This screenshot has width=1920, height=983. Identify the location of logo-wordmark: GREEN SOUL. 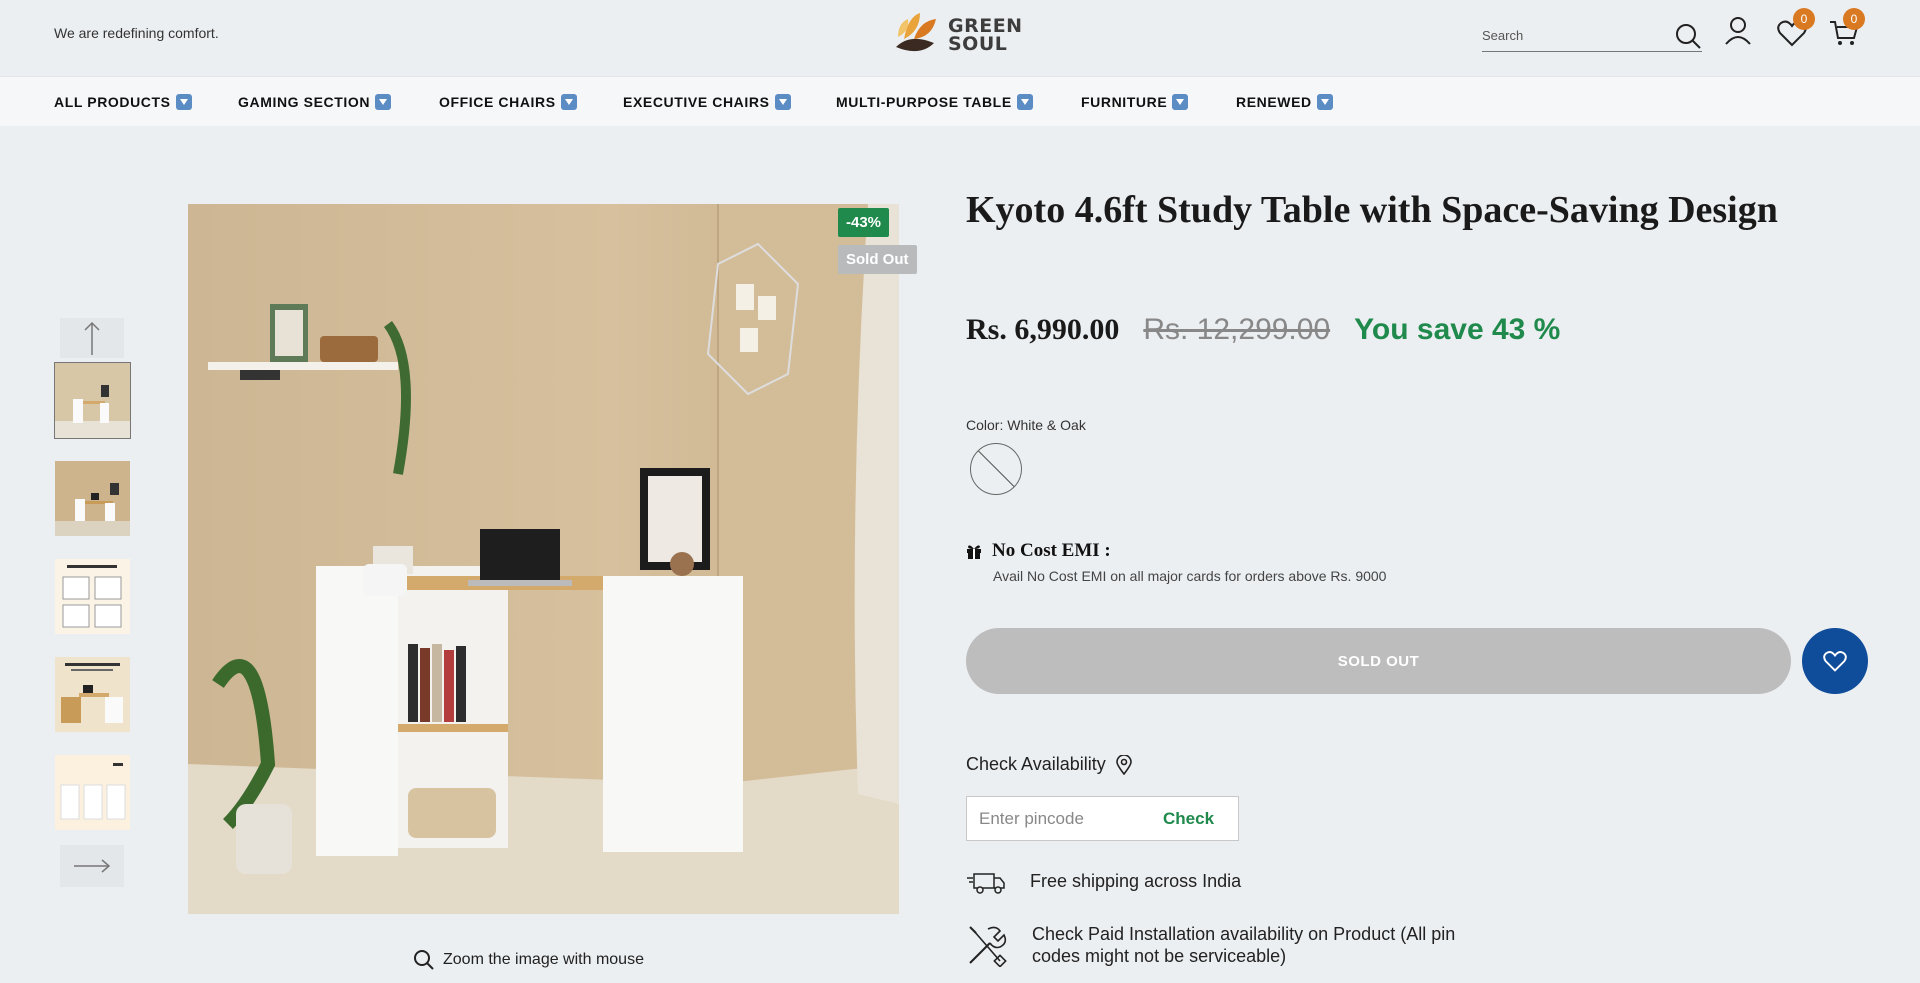
(985, 36).